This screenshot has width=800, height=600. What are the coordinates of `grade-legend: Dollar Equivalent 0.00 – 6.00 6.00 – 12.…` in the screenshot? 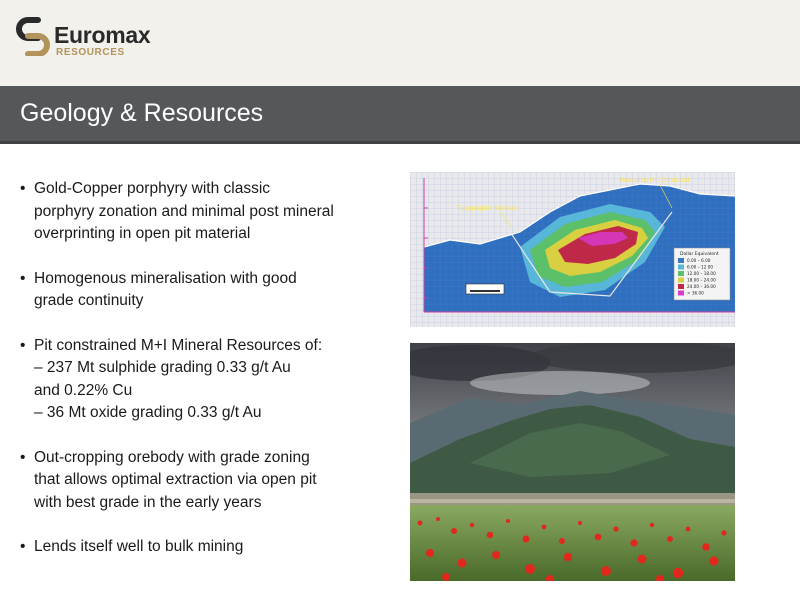 It's located at (702, 274).